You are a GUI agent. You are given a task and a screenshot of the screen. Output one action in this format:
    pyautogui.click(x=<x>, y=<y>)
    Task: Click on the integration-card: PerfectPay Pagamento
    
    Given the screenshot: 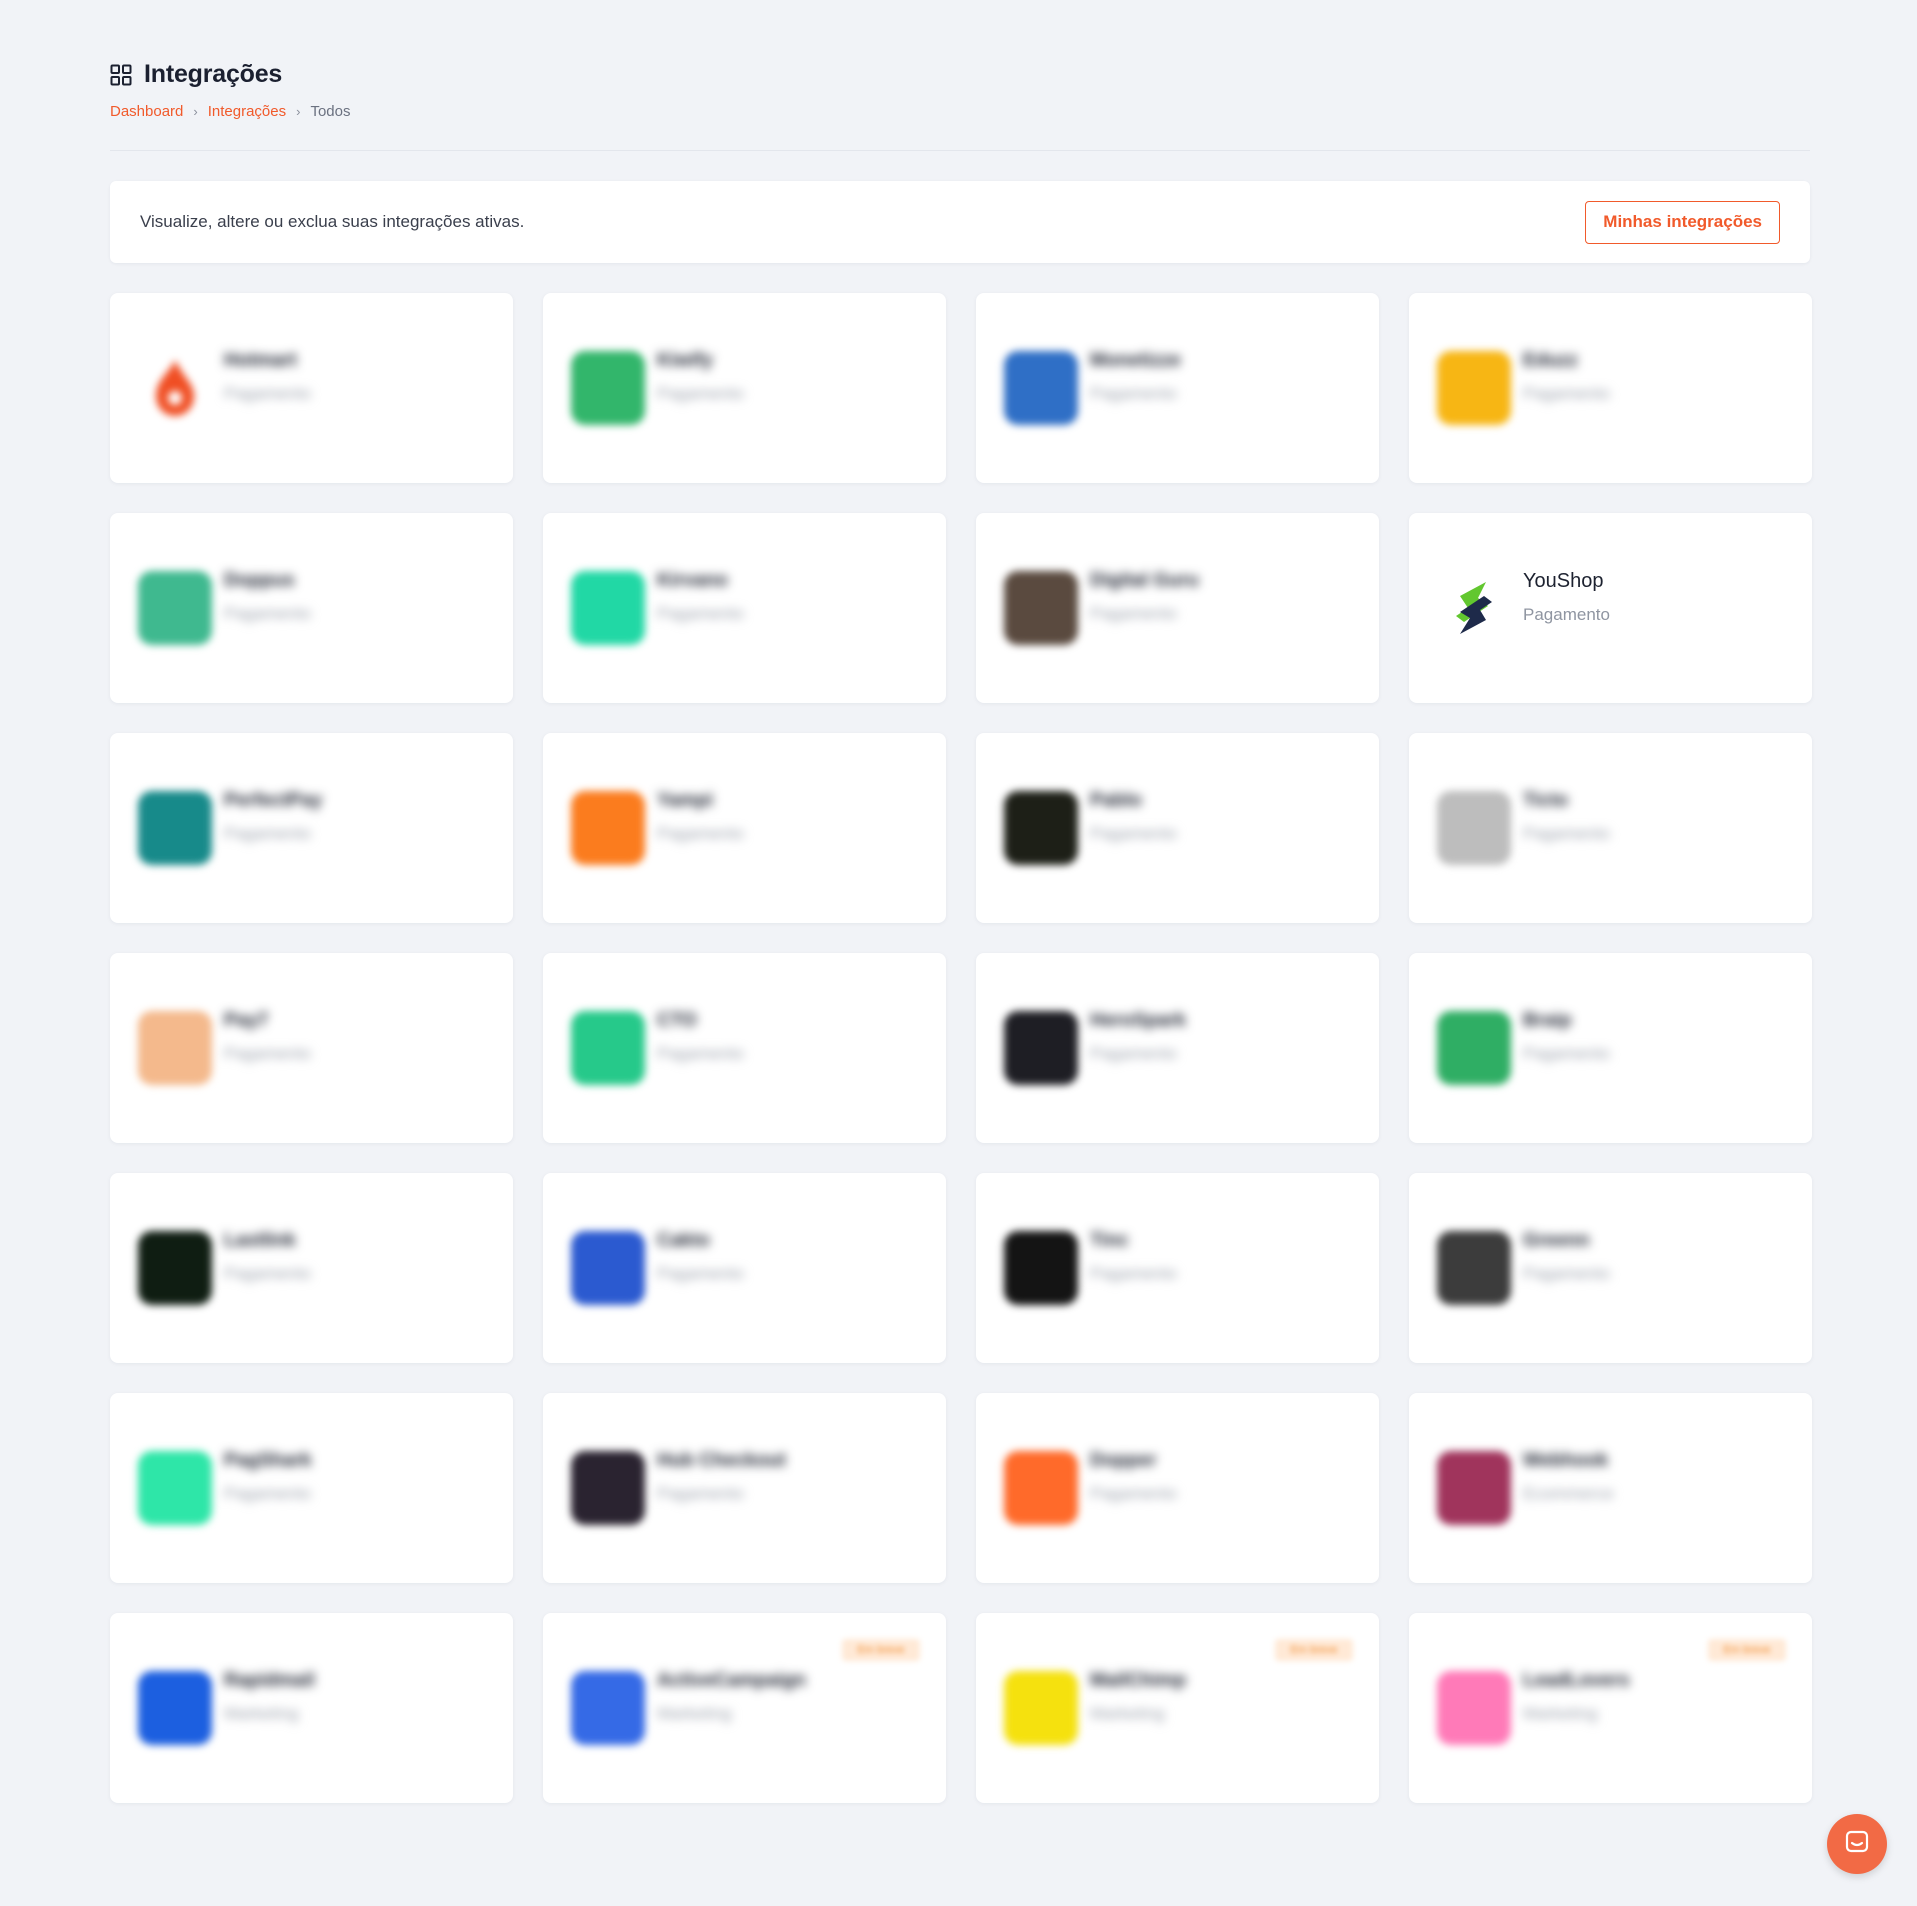 What is the action you would take?
    pyautogui.click(x=311, y=828)
    